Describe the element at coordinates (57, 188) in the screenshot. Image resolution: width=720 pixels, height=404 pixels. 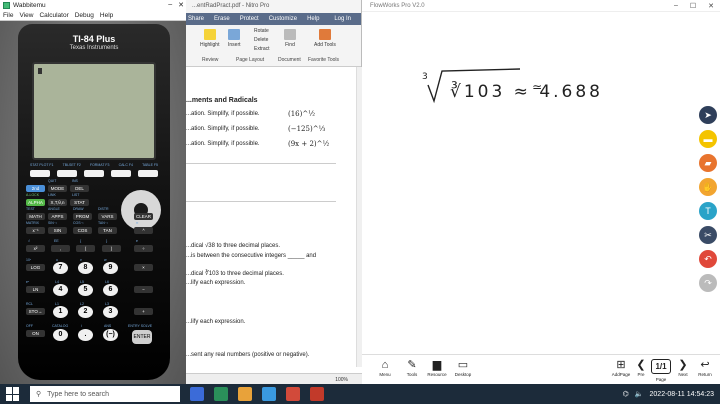
I see `mode-key: MODE` at that location.